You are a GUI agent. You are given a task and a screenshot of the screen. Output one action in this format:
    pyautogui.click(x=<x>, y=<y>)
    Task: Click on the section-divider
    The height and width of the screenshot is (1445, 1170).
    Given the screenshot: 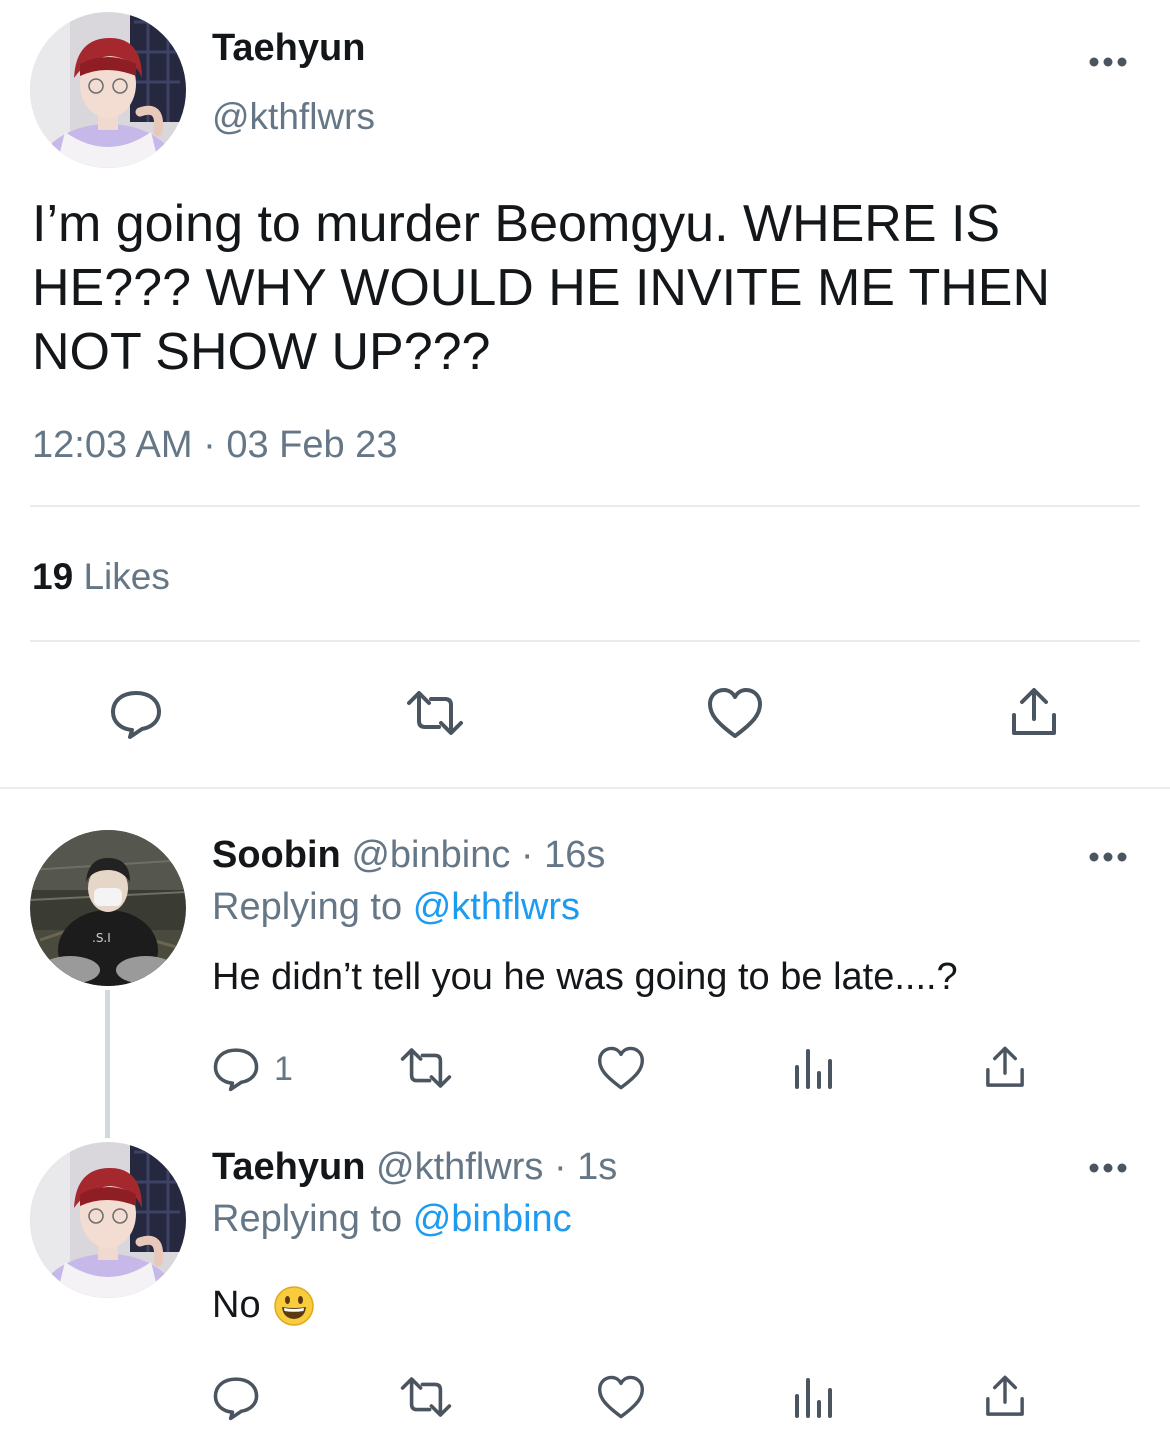 What is the action you would take?
    pyautogui.click(x=585, y=788)
    